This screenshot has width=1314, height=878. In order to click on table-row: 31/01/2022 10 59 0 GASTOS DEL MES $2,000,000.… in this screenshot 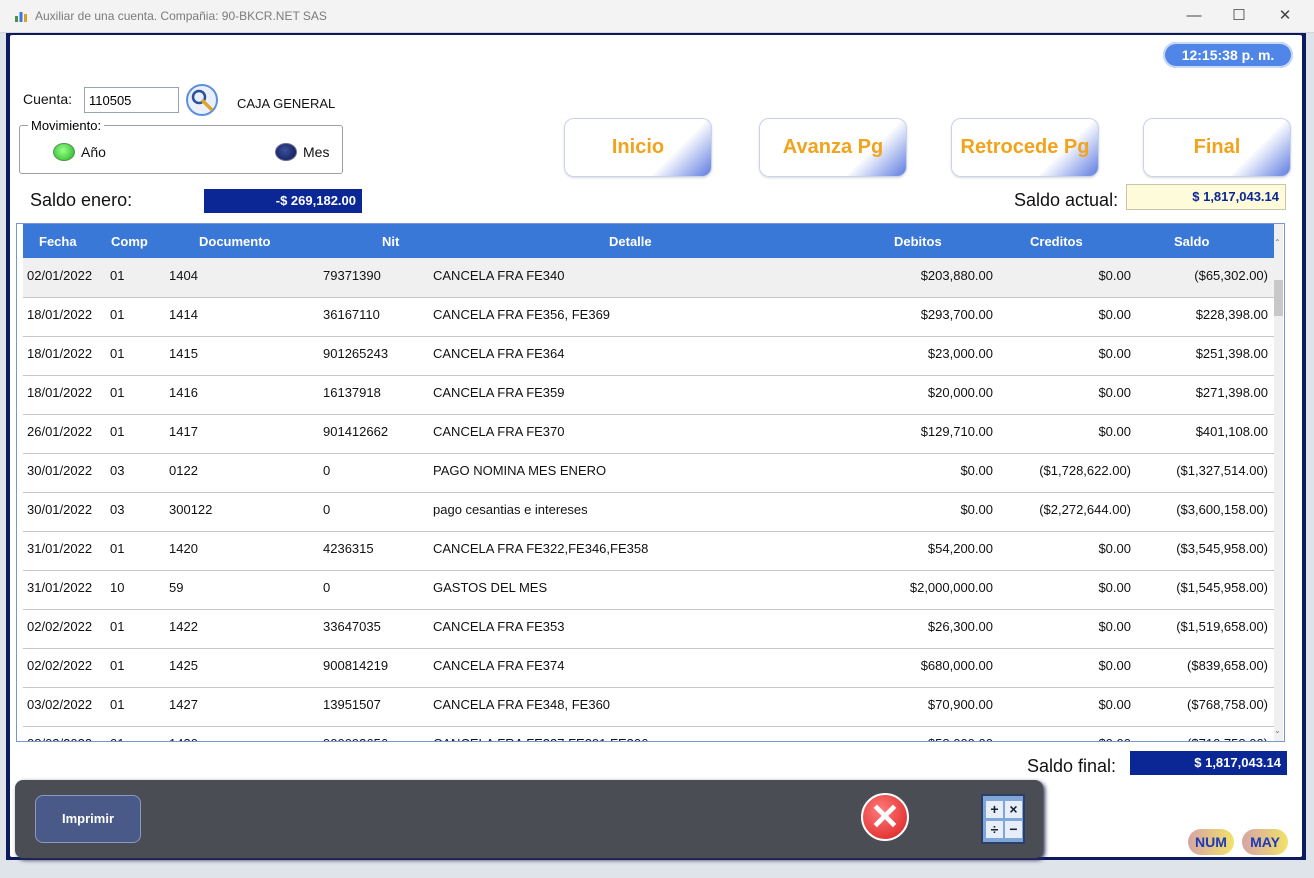, I will do `click(648, 590)`.